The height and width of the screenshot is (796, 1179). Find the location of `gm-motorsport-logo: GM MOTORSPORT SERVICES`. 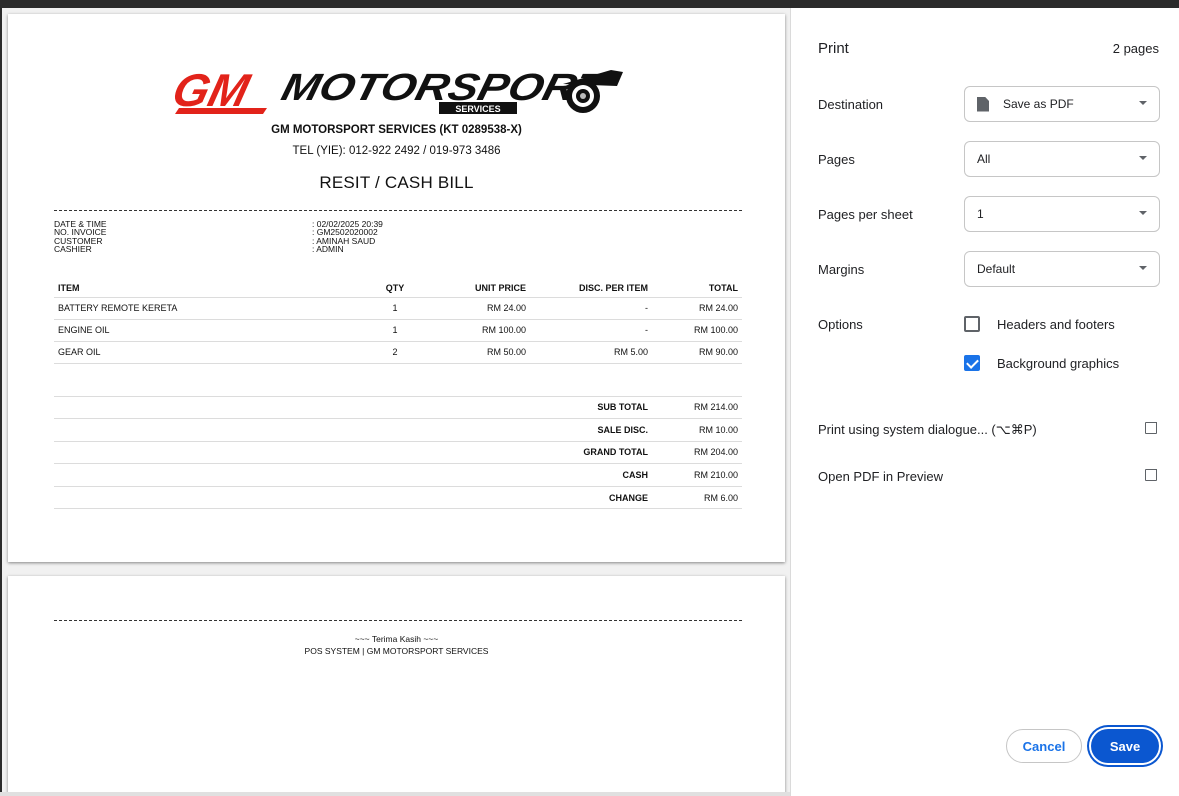

gm-motorsport-logo: GM MOTORSPORT SERVICES is located at coordinates (397, 90).